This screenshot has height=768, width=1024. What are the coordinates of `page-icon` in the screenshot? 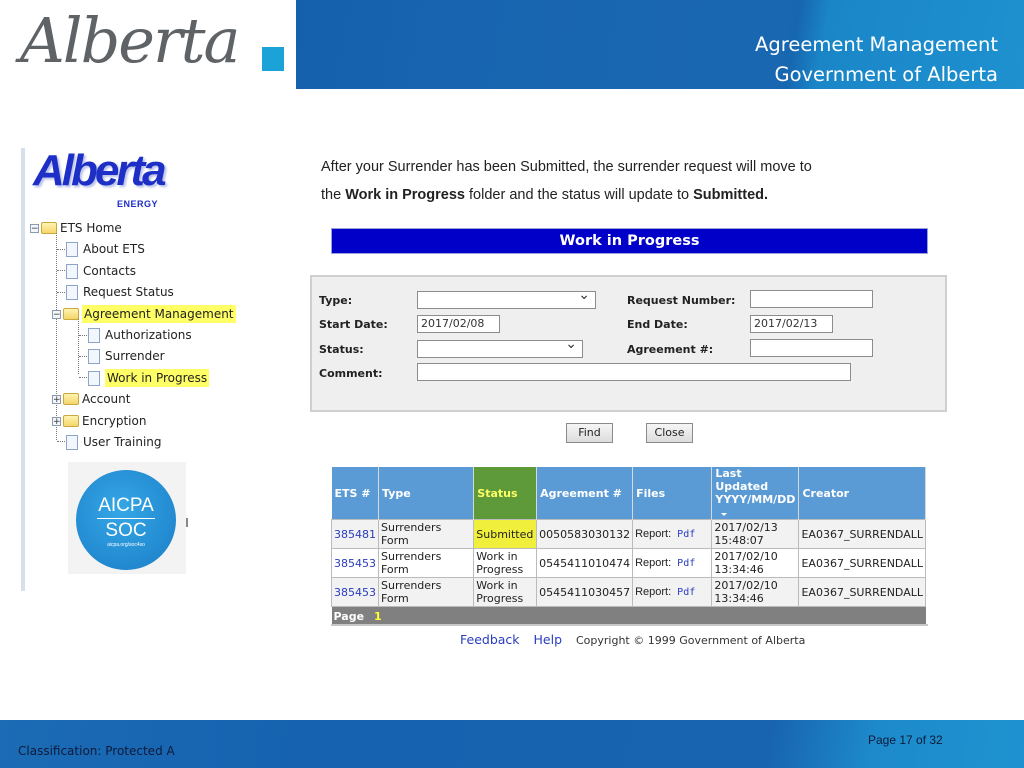 It's located at (94, 378).